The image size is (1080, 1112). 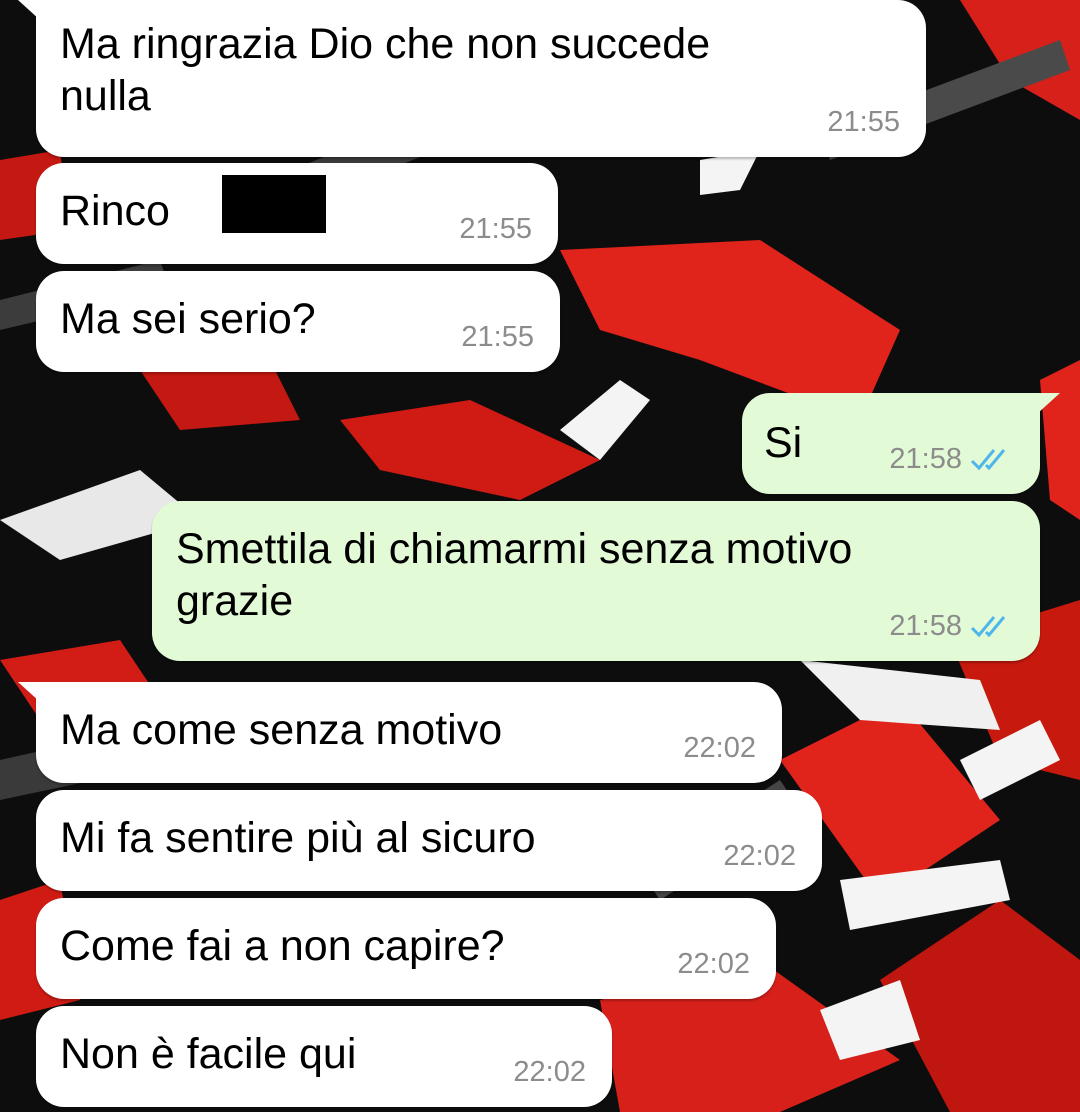 What do you see at coordinates (298, 838) in the screenshot?
I see `message-text: Mi fa sentire più al sicuro` at bounding box center [298, 838].